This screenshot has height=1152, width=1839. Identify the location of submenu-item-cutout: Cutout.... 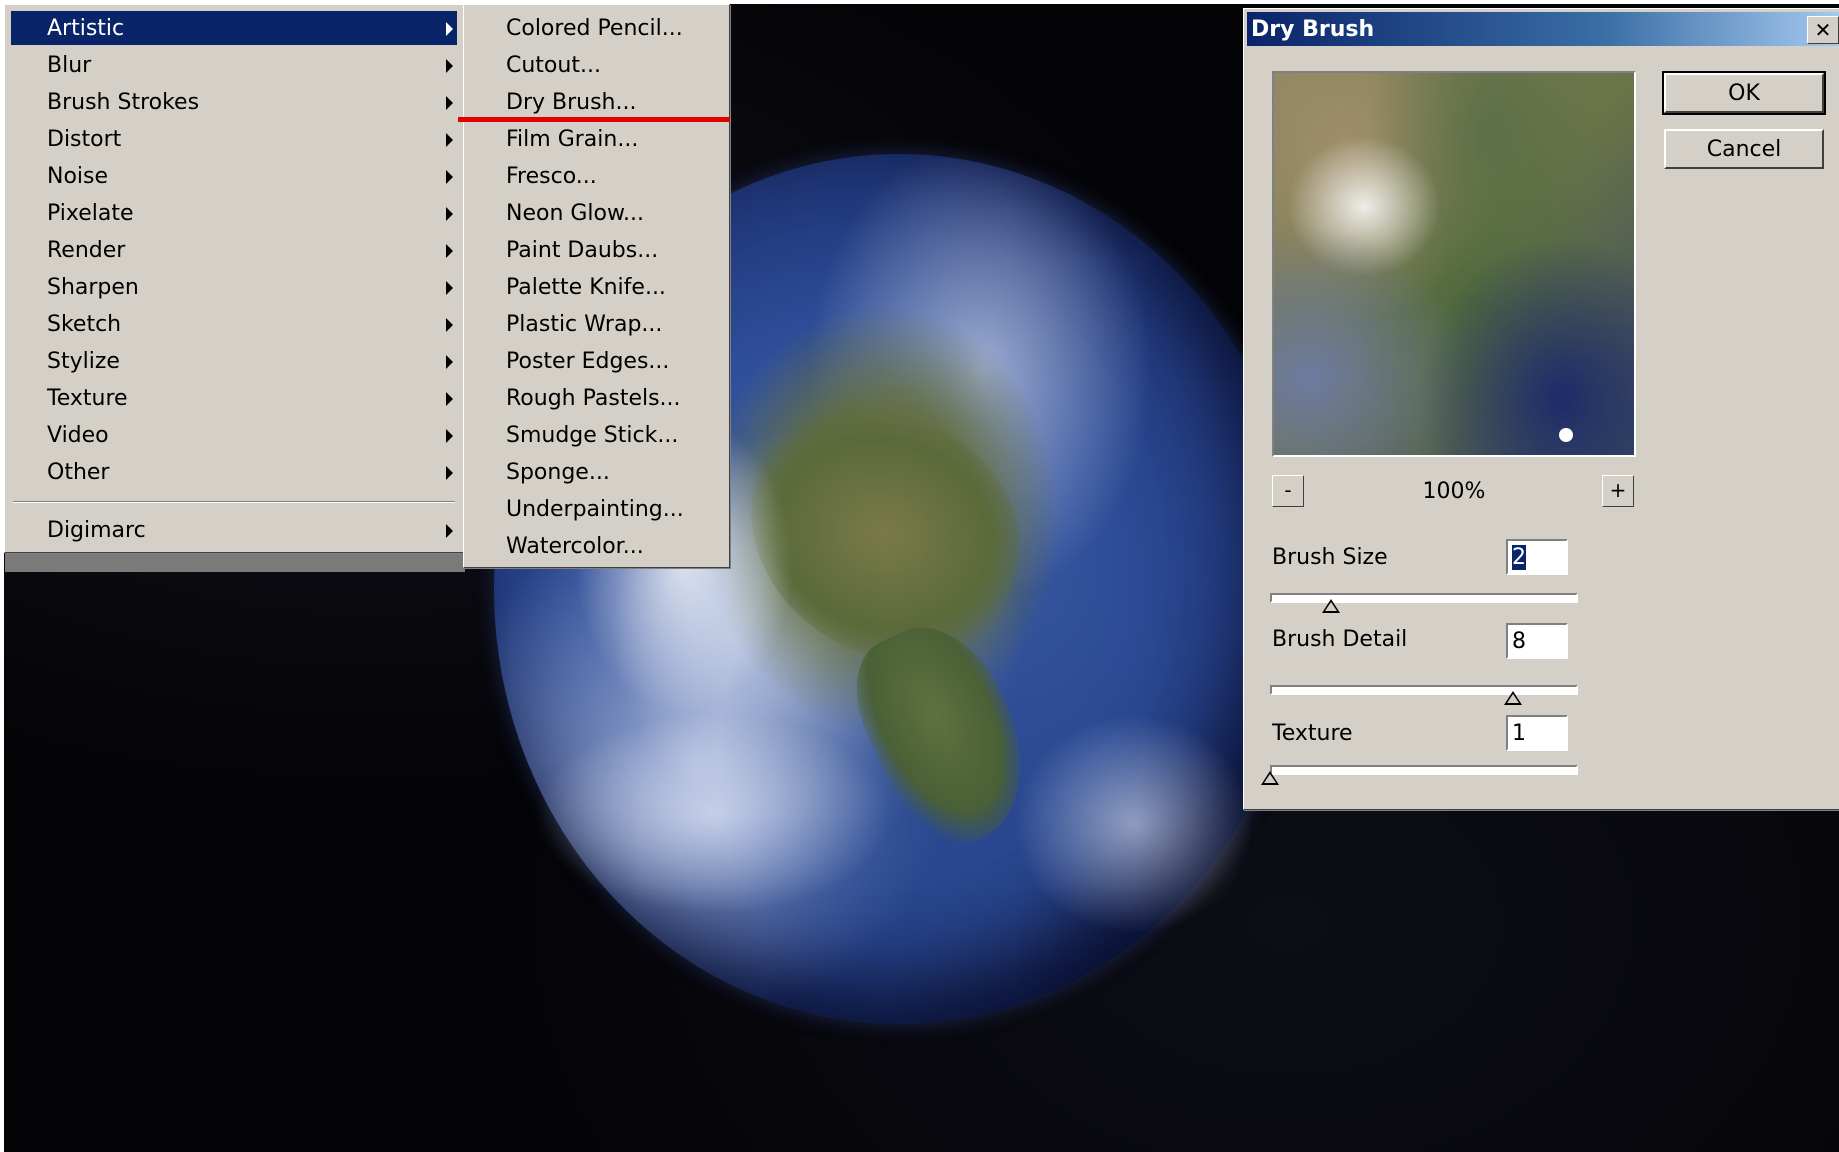
(596, 65).